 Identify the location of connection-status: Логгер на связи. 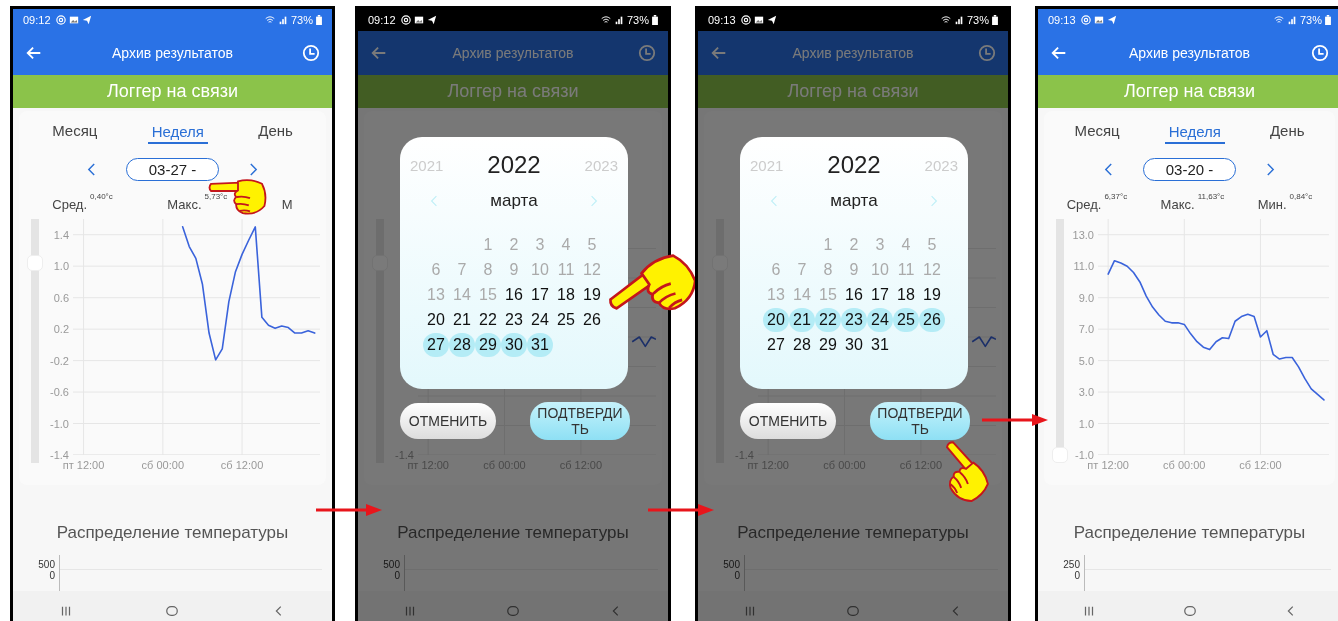
(513, 91).